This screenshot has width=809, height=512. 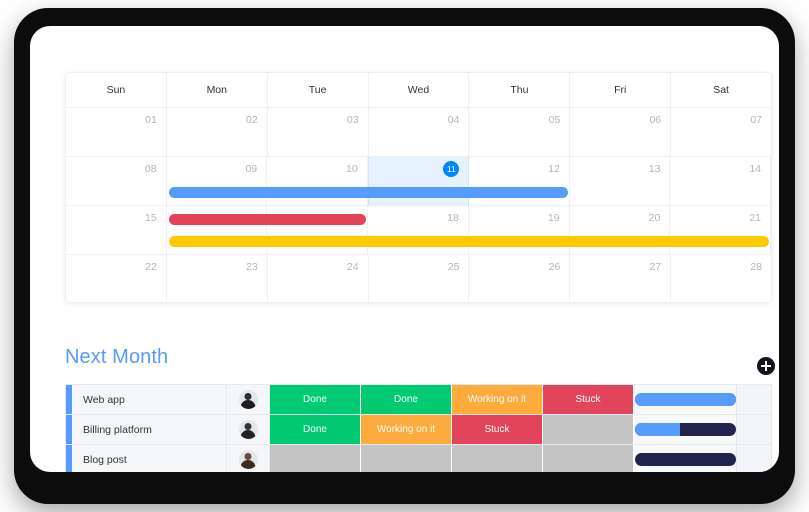 I want to click on row-name-cell: Web app, so click(x=149, y=399).